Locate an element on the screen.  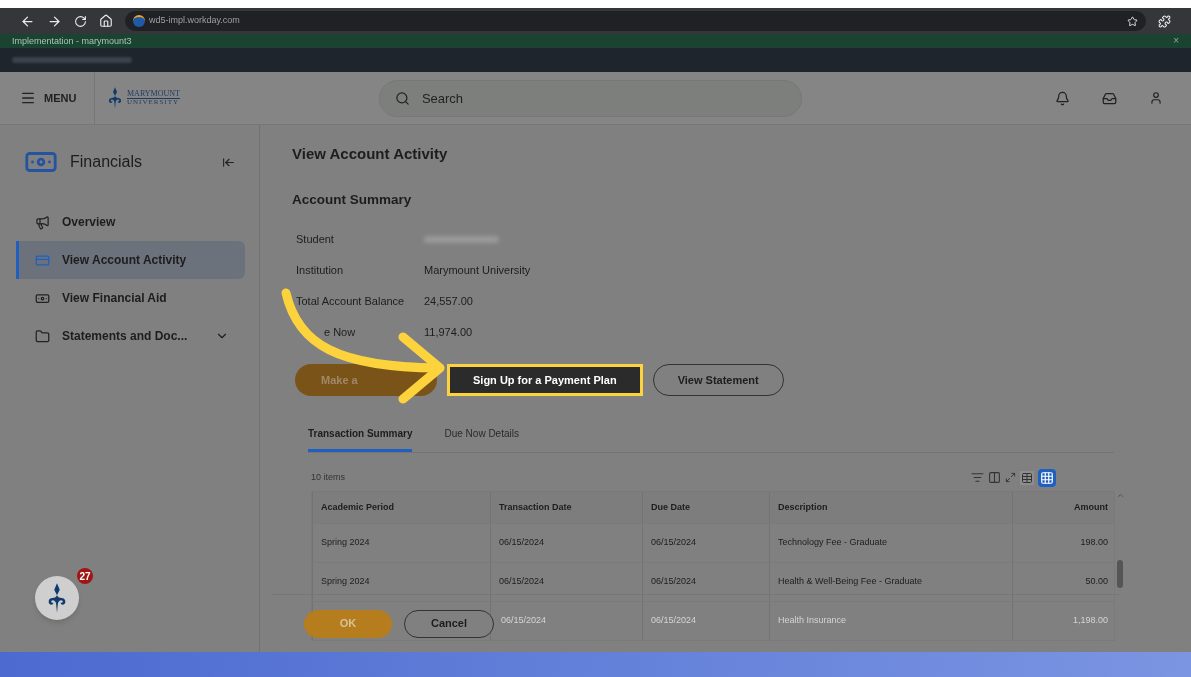
search-field: Search is located at coordinates (590, 98).